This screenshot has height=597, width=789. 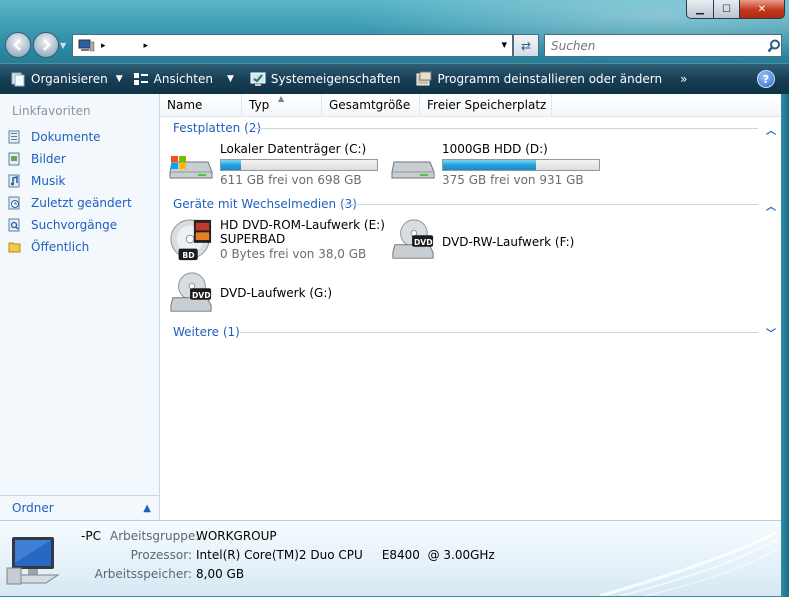 What do you see at coordinates (539, 79) in the screenshot?
I see `uninstall-program-button: Programm deinstallieren oder ändern` at bounding box center [539, 79].